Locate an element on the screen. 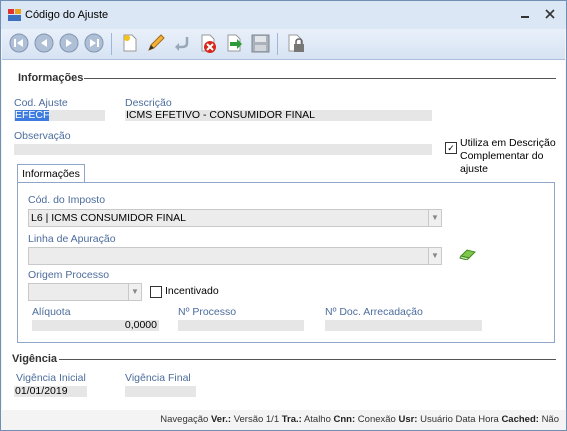 This screenshot has height=431, width=567. toolbar is located at coordinates (283, 44).